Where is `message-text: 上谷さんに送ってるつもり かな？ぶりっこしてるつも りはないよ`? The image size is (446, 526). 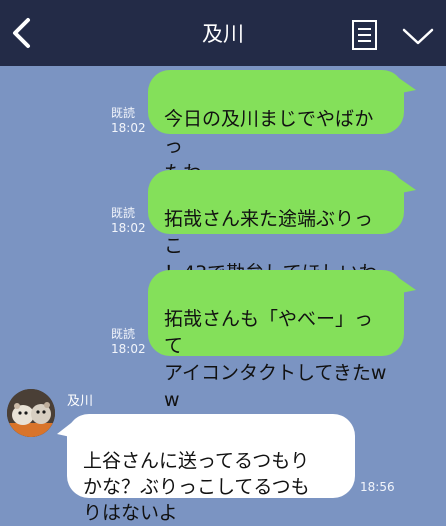 message-text: 上谷さんに送ってるつもり かな？ぶりっこしてるつも りはないよ is located at coordinates (196, 487).